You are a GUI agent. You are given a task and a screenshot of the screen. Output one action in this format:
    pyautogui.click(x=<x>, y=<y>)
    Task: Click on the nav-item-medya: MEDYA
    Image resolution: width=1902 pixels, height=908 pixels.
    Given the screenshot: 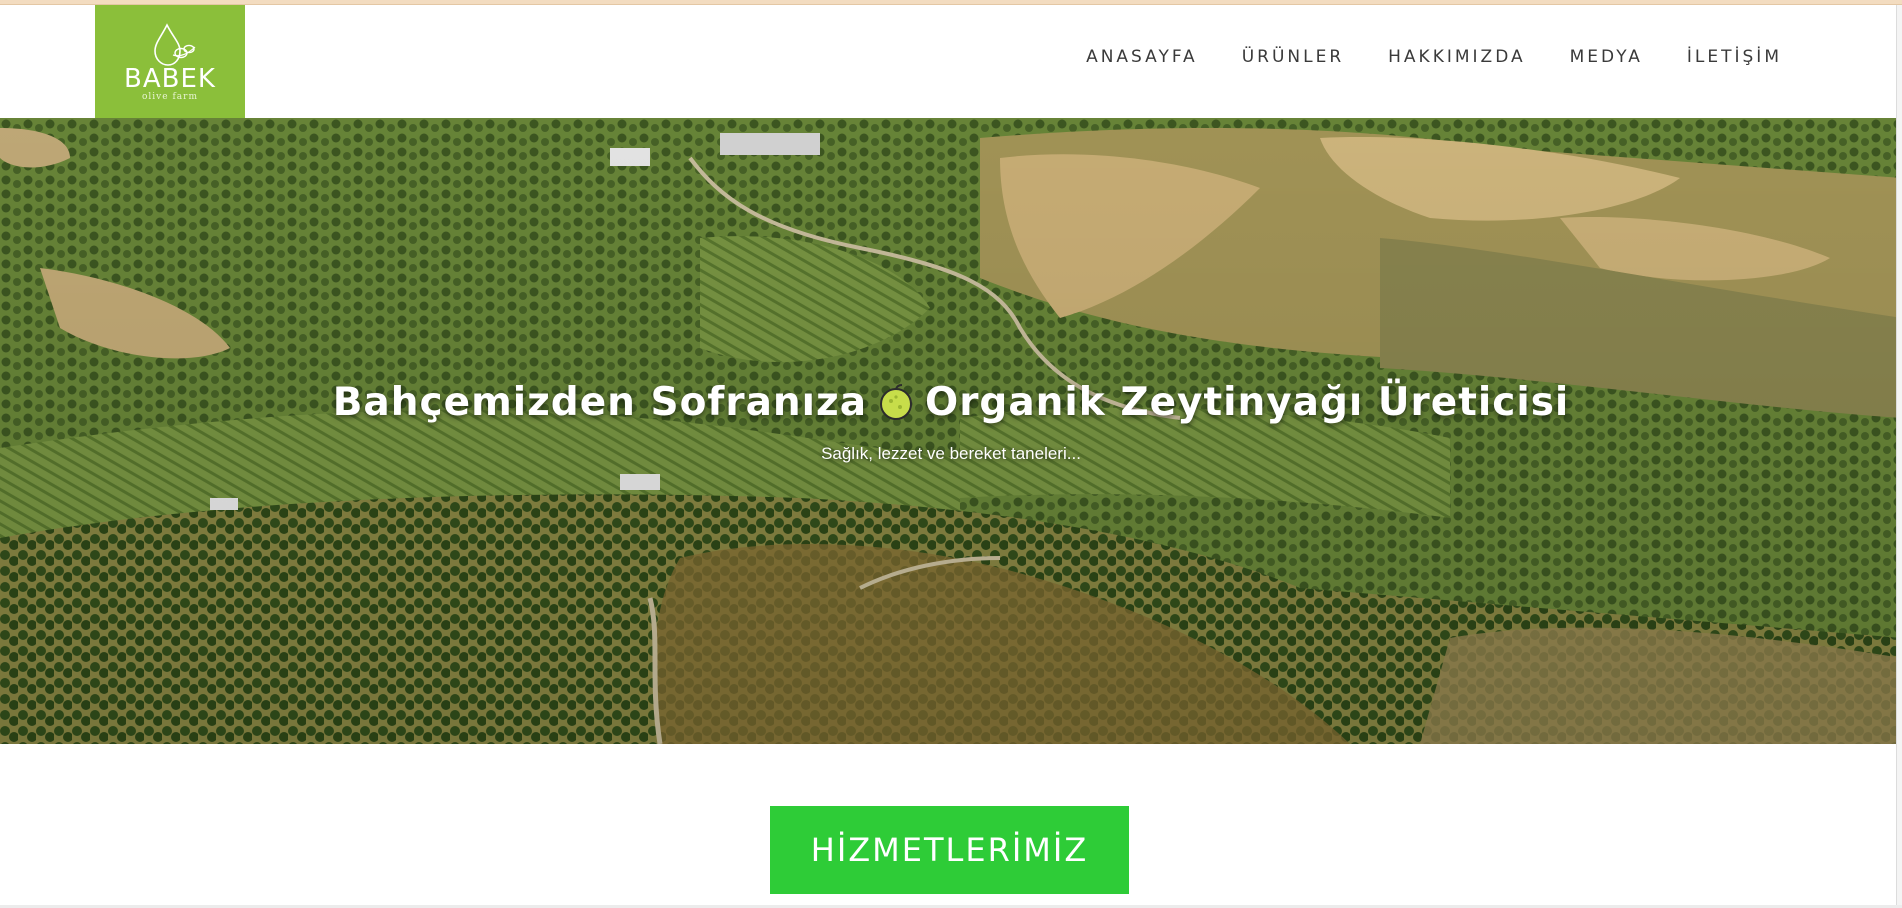 What is the action you would take?
    pyautogui.click(x=1606, y=57)
    